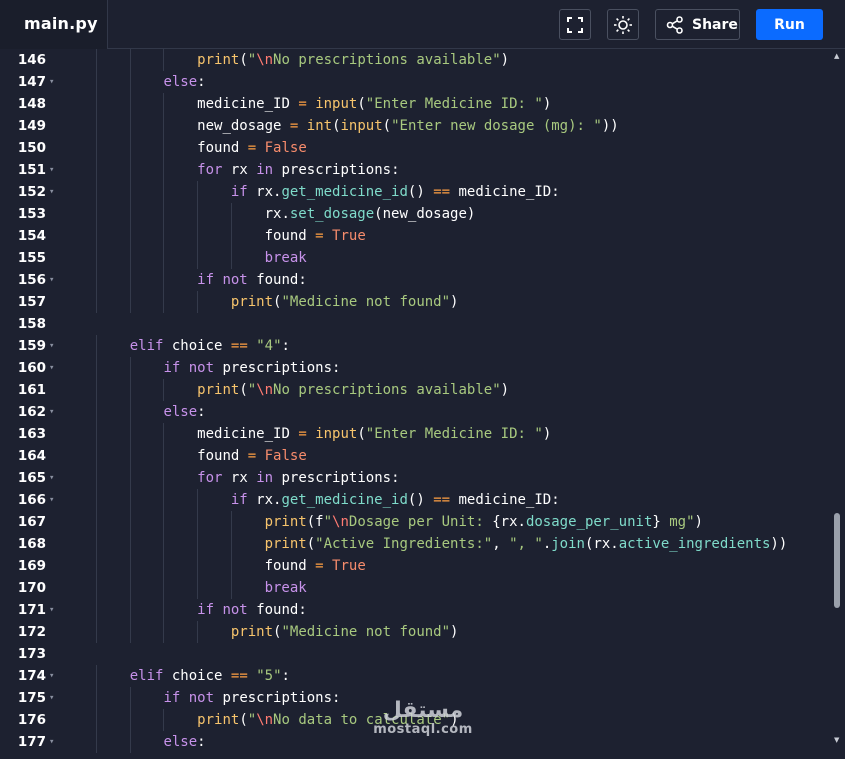 Image resolution: width=845 pixels, height=759 pixels. I want to click on code-line: 154 found = True, so click(415, 236).